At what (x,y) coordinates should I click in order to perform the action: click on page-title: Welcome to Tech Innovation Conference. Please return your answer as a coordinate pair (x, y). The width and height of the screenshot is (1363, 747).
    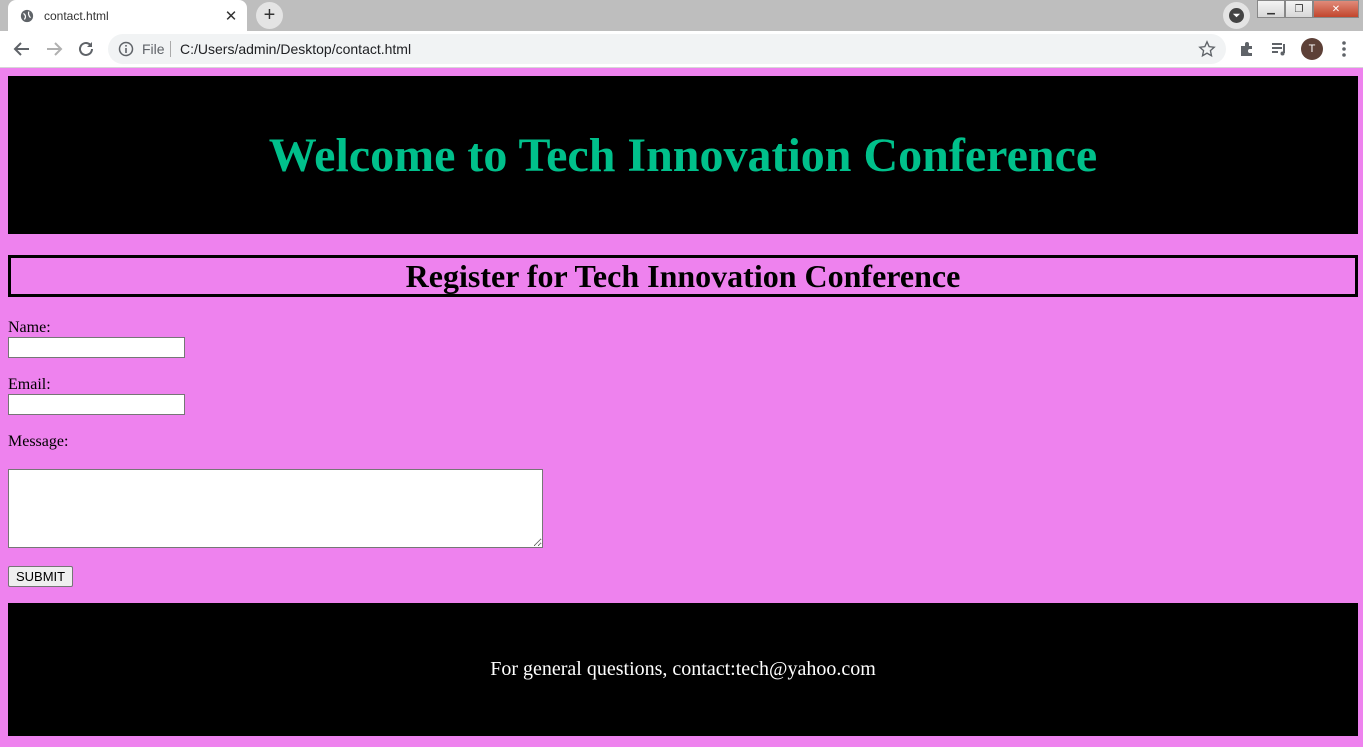
    Looking at the image, I should click on (683, 155).